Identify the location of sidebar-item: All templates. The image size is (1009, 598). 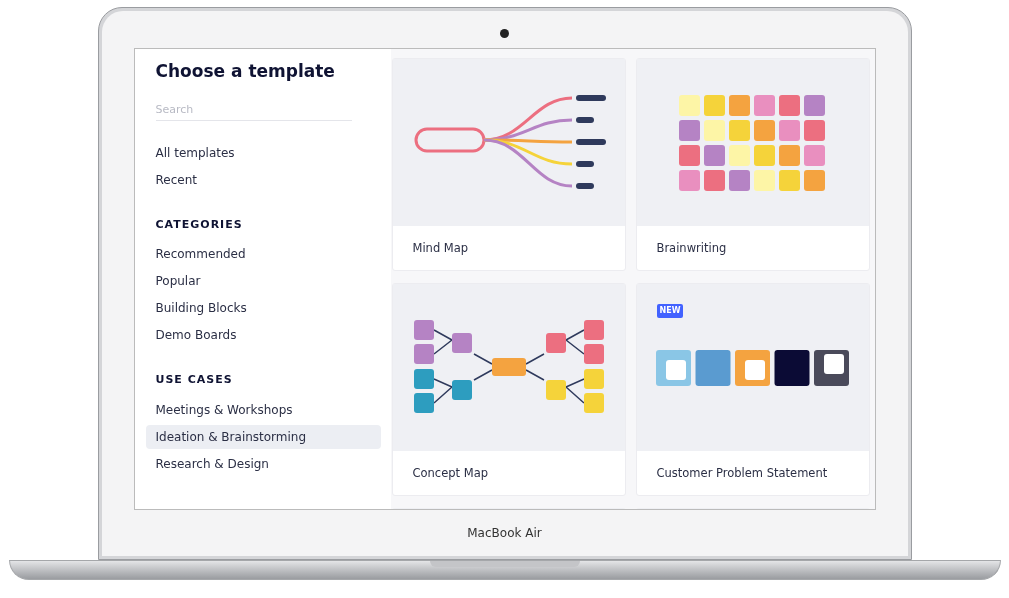
(263, 152).